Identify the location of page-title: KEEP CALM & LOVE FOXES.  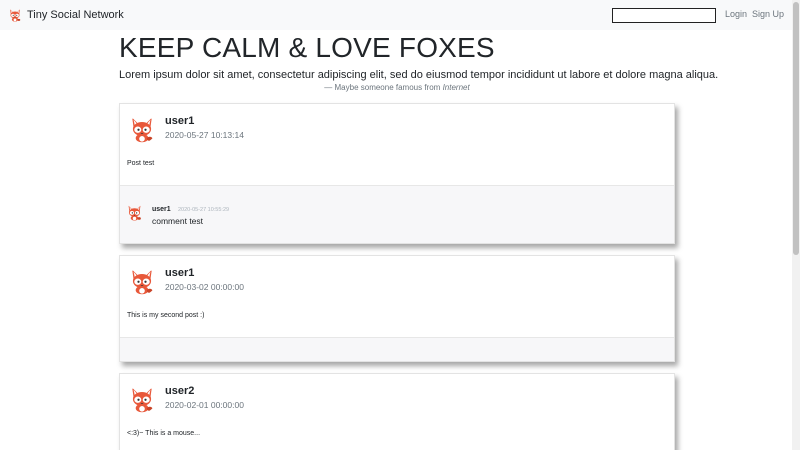
(307, 47).